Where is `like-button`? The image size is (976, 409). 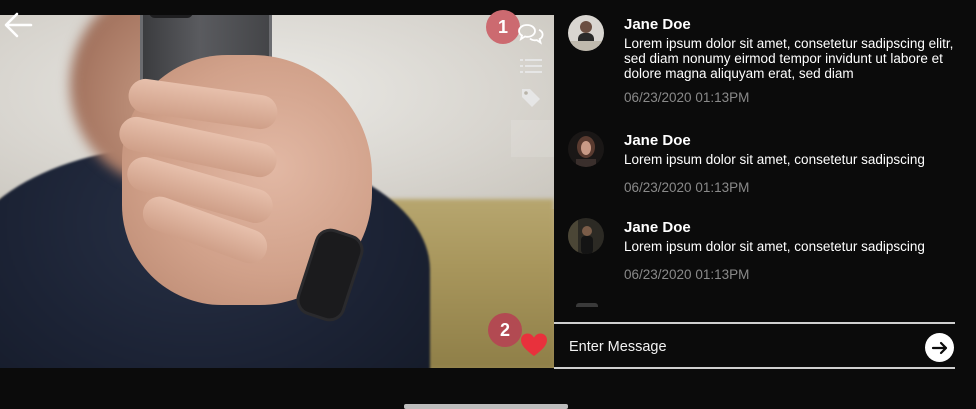 like-button is located at coordinates (534, 345).